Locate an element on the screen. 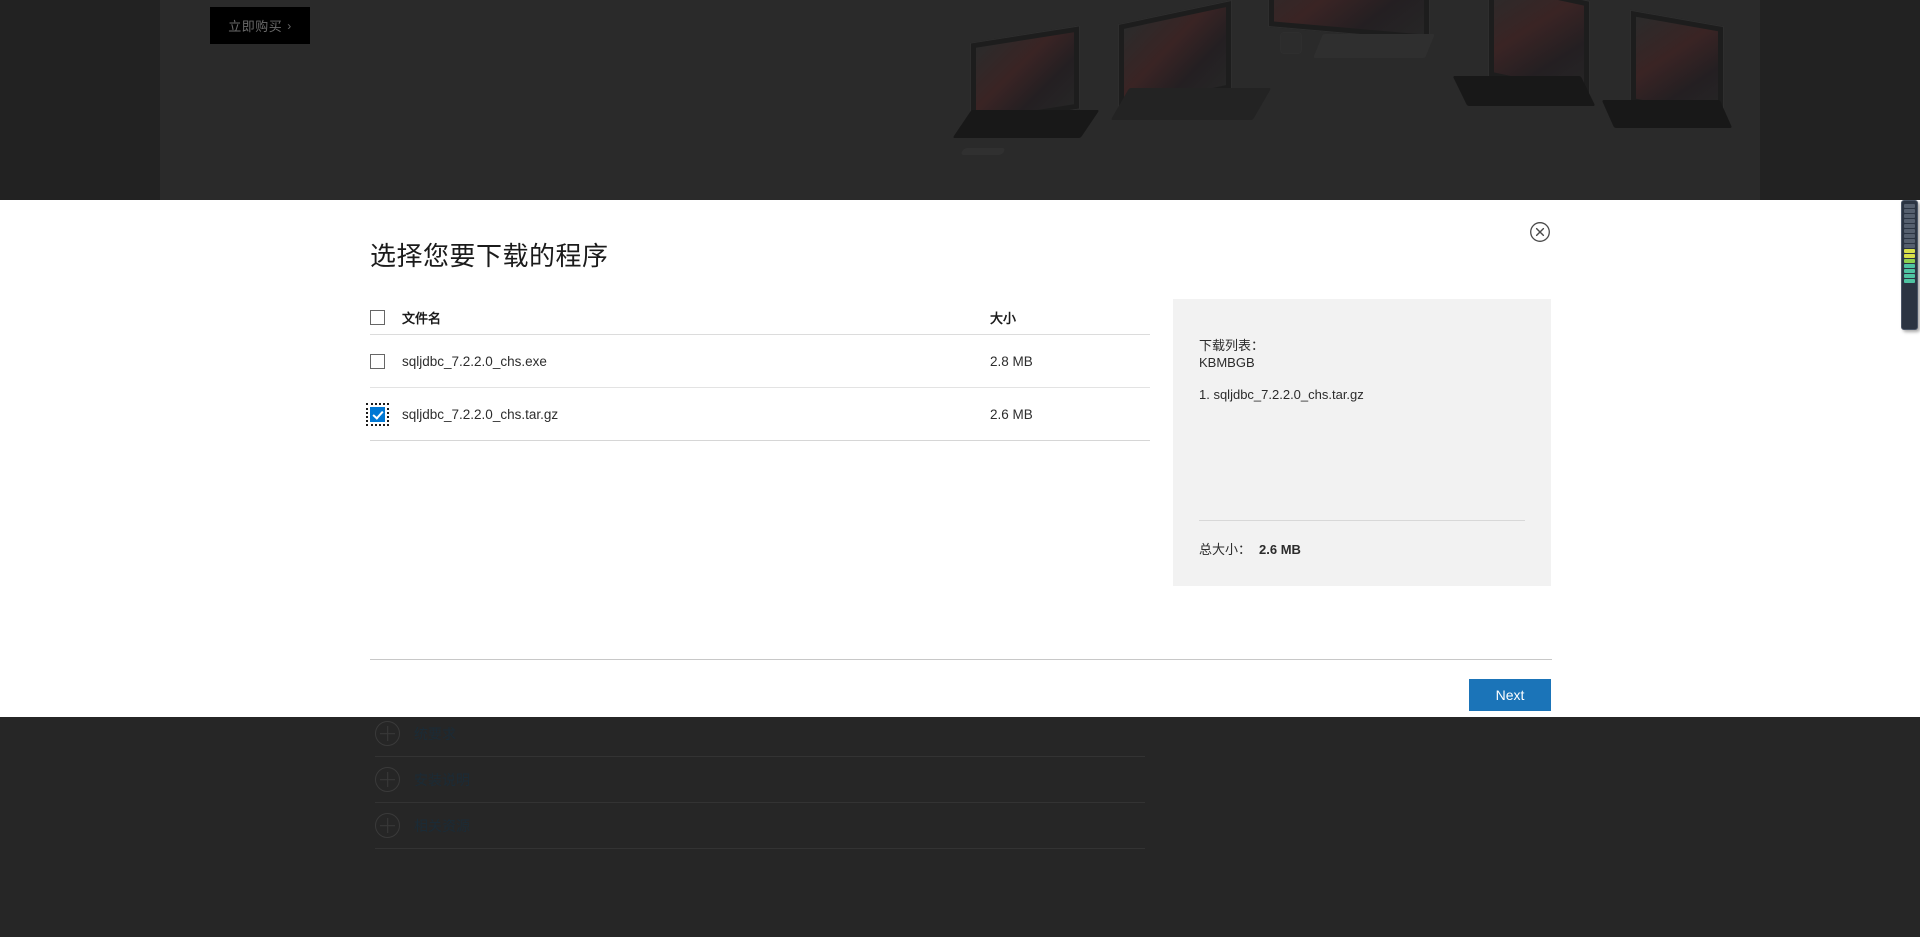  file-name: sqljdbc_7.2.2.0_chs.tar.gz is located at coordinates (480, 414).